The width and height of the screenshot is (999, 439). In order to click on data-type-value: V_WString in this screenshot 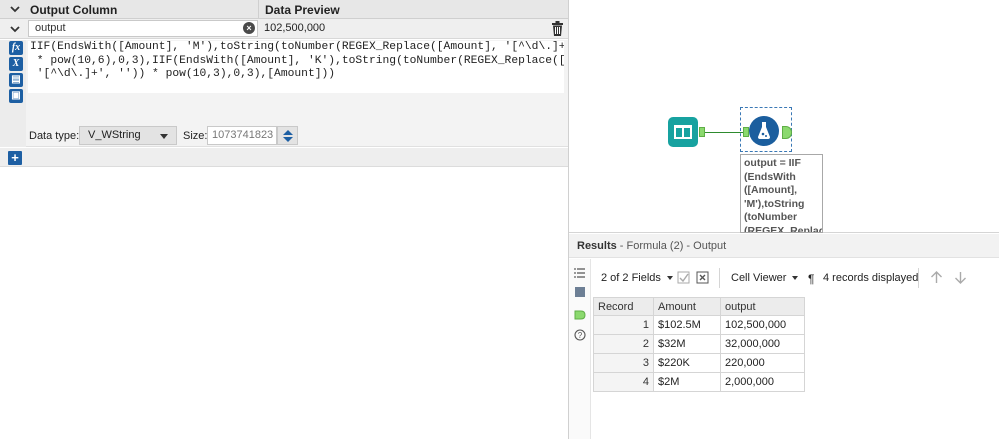, I will do `click(114, 135)`.